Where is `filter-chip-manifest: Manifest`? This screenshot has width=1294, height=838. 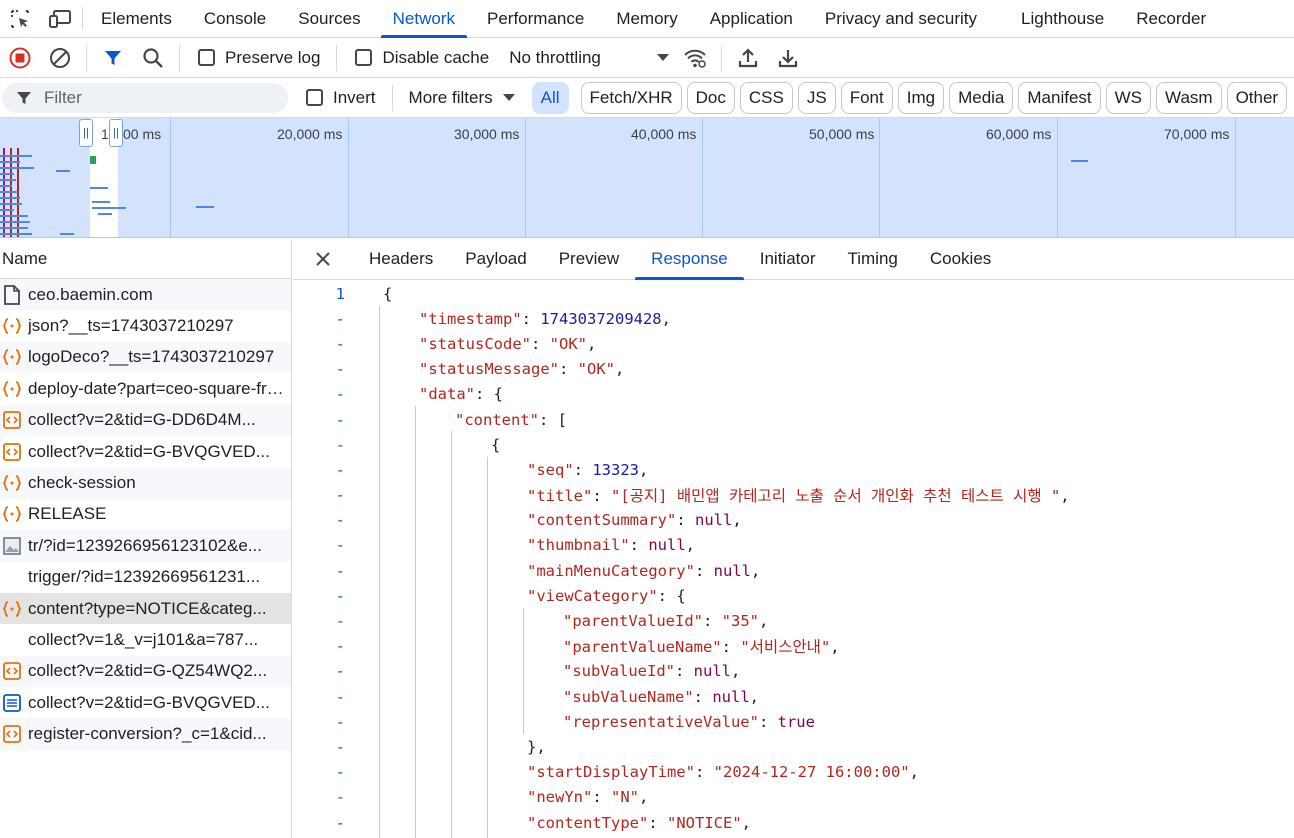
filter-chip-manifest: Manifest is located at coordinates (1059, 97).